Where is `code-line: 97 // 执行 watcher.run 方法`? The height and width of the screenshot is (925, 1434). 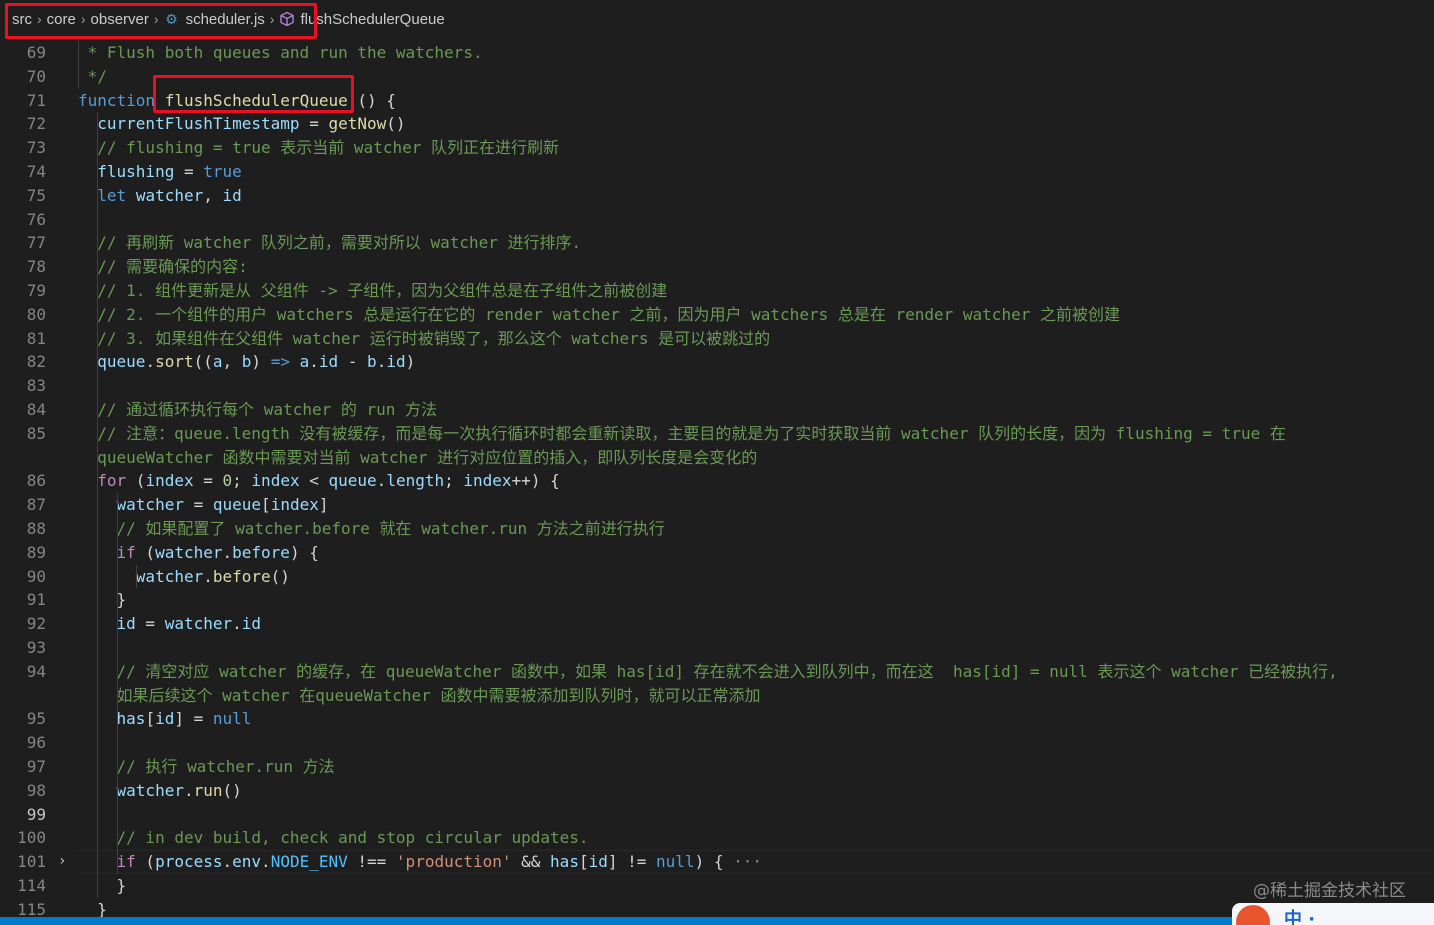 code-line: 97 // 执行 watcher.run 方法 is located at coordinates (717, 767).